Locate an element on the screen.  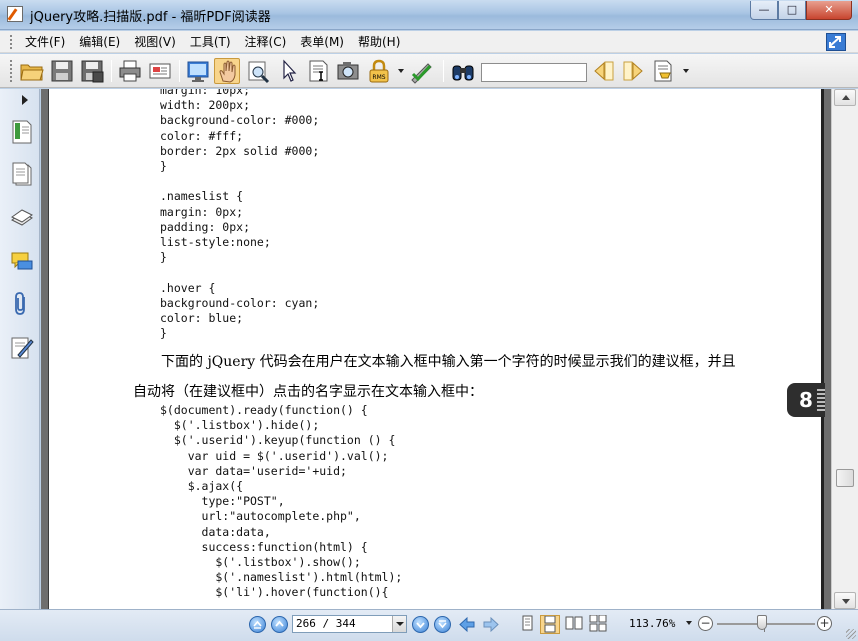
menu-file: 文件(F) is located at coordinates (45, 42).